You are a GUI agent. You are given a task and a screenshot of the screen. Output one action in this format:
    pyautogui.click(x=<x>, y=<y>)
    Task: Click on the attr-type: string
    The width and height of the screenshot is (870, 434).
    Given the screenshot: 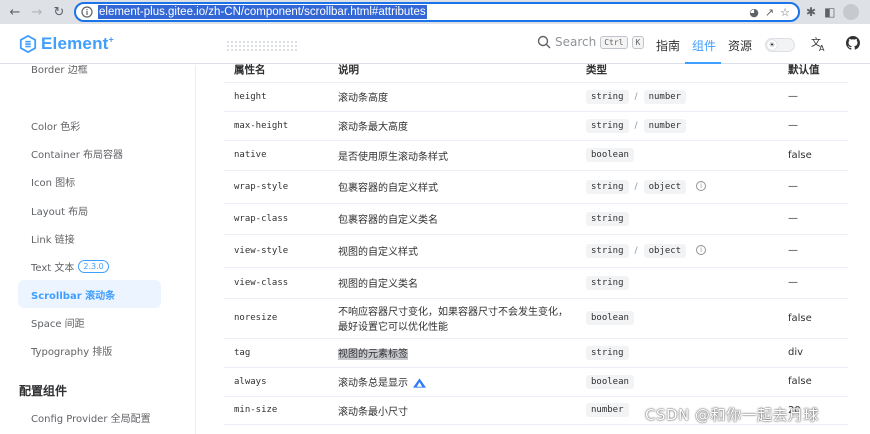 What is the action you would take?
    pyautogui.click(x=677, y=219)
    